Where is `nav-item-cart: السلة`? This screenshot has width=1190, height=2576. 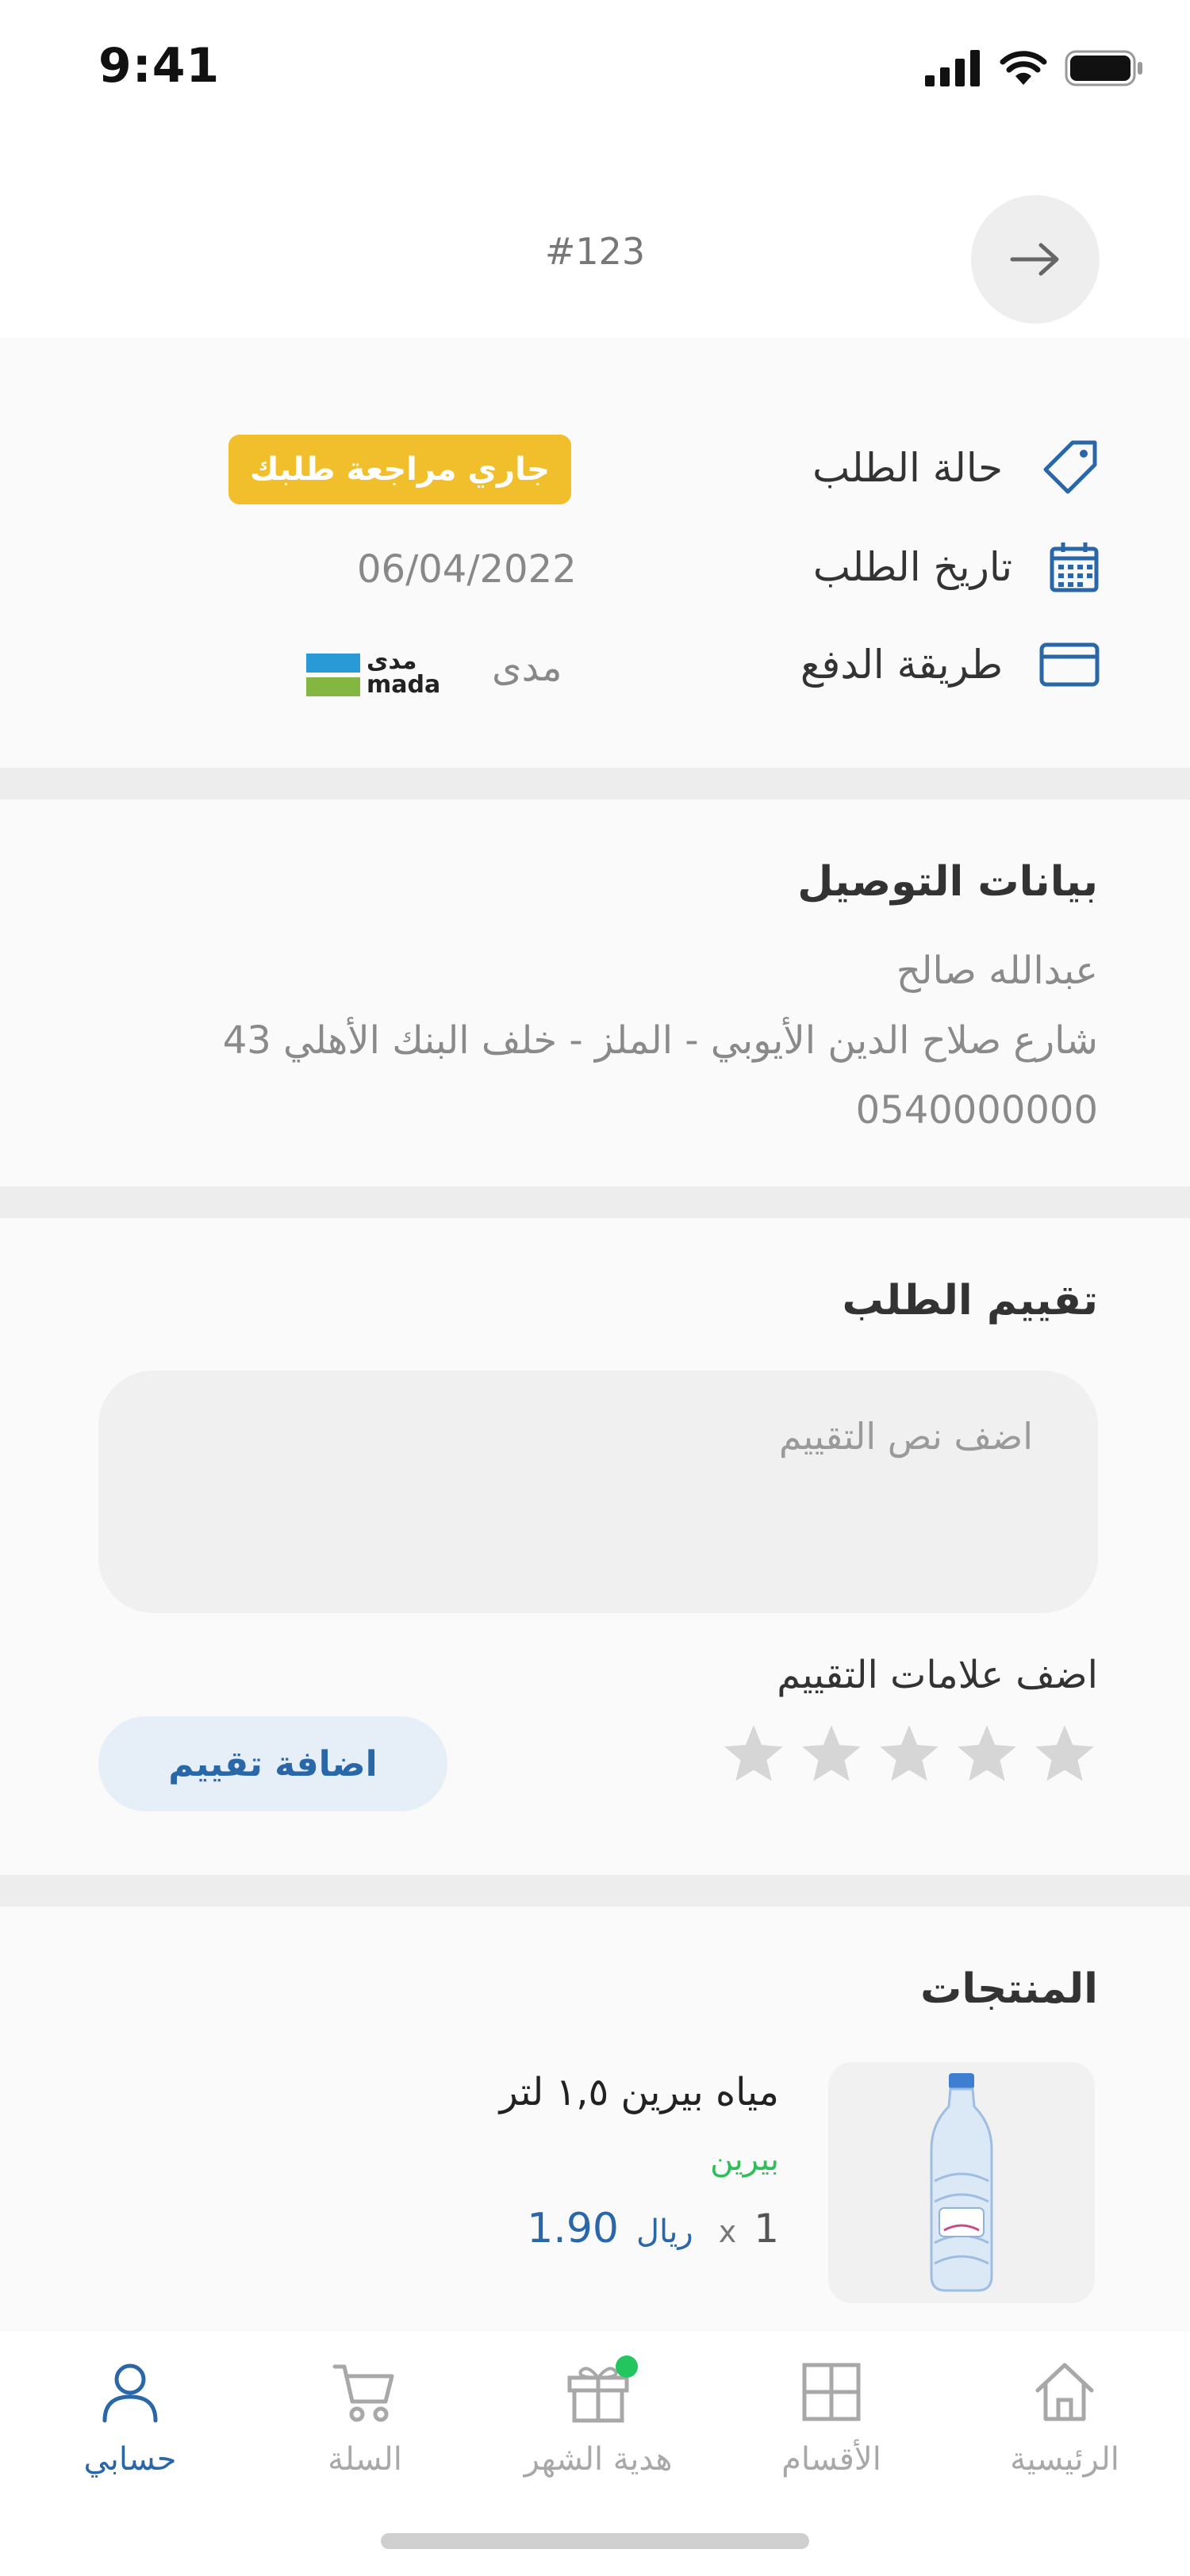 nav-item-cart: السلة is located at coordinates (365, 2419).